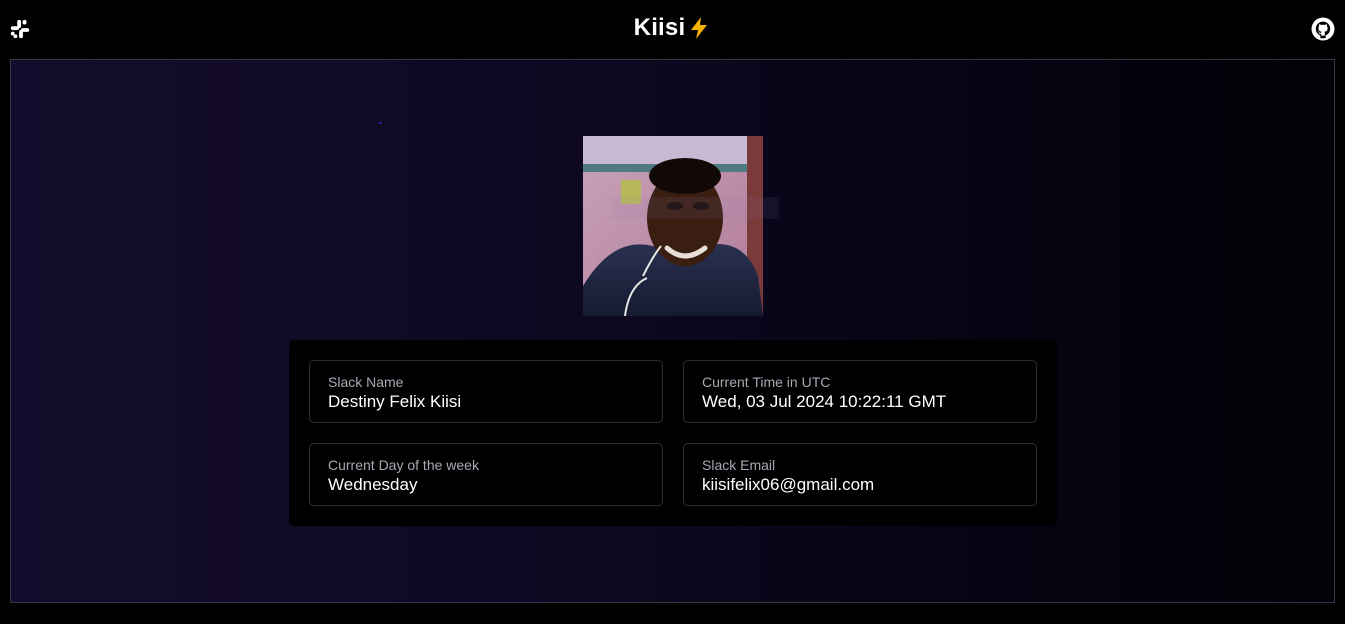 This screenshot has width=1345, height=624. I want to click on profile-photo-image, so click(673, 226).